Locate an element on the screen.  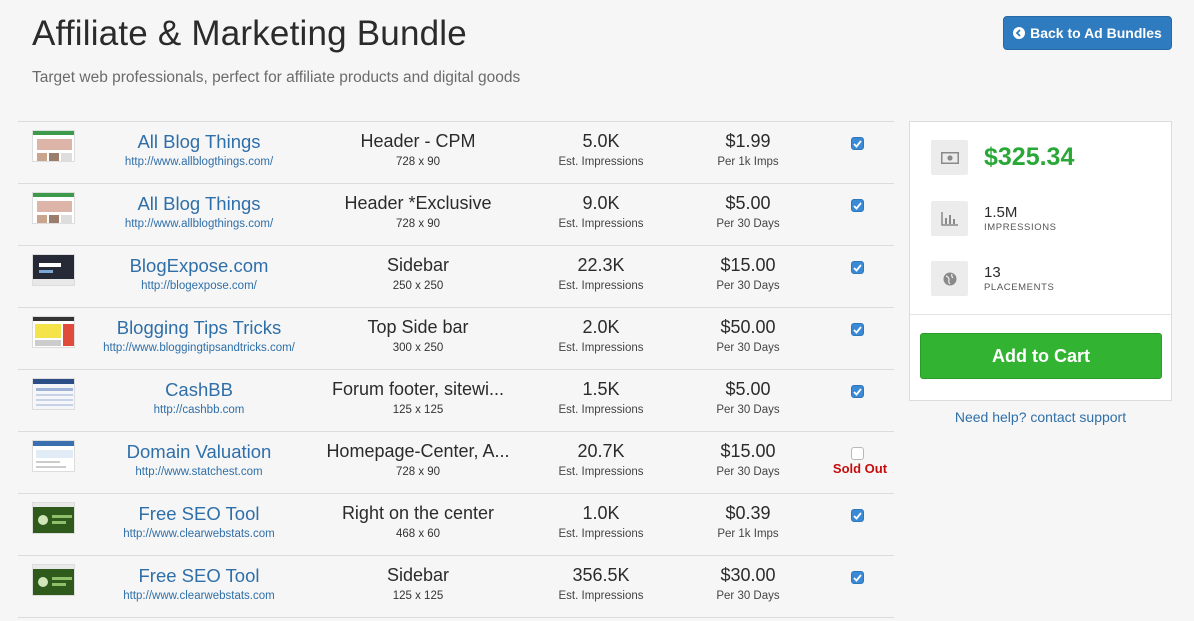
site-name-link: Blogging Tips Tricks is located at coordinates (199, 328).